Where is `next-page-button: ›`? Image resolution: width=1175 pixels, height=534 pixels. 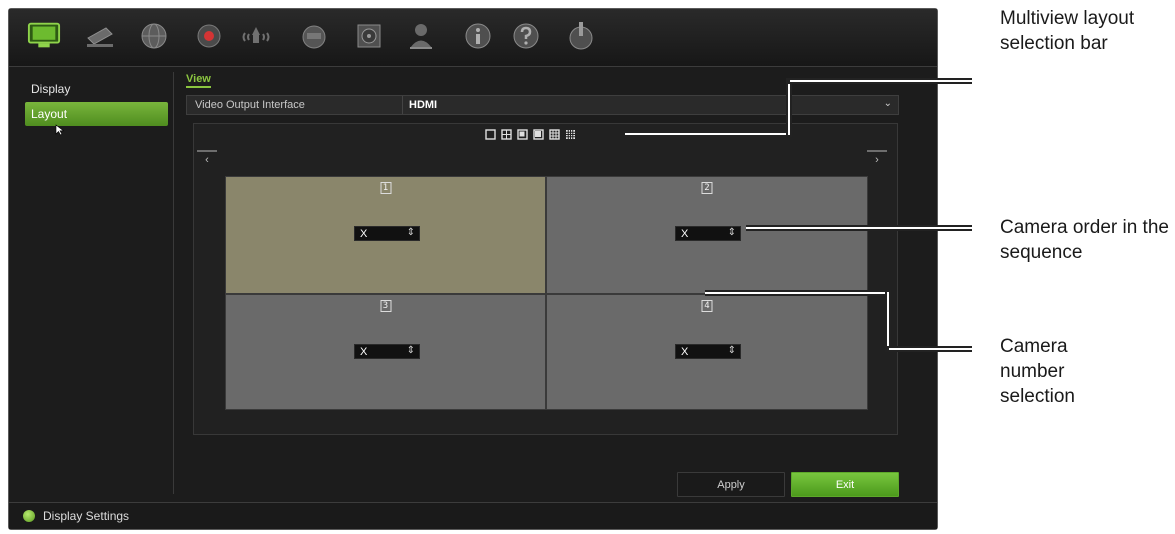 next-page-button: › is located at coordinates (877, 158).